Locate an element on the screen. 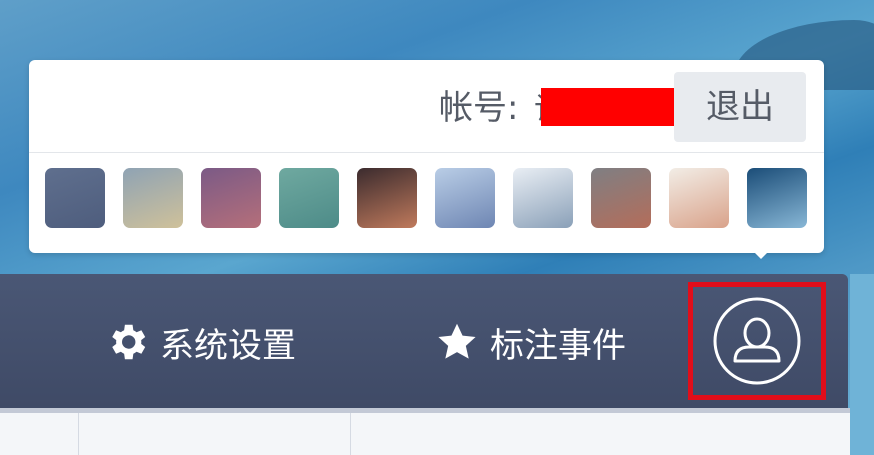  nav-label-system-settings: 系统设置 is located at coordinates (228, 345).